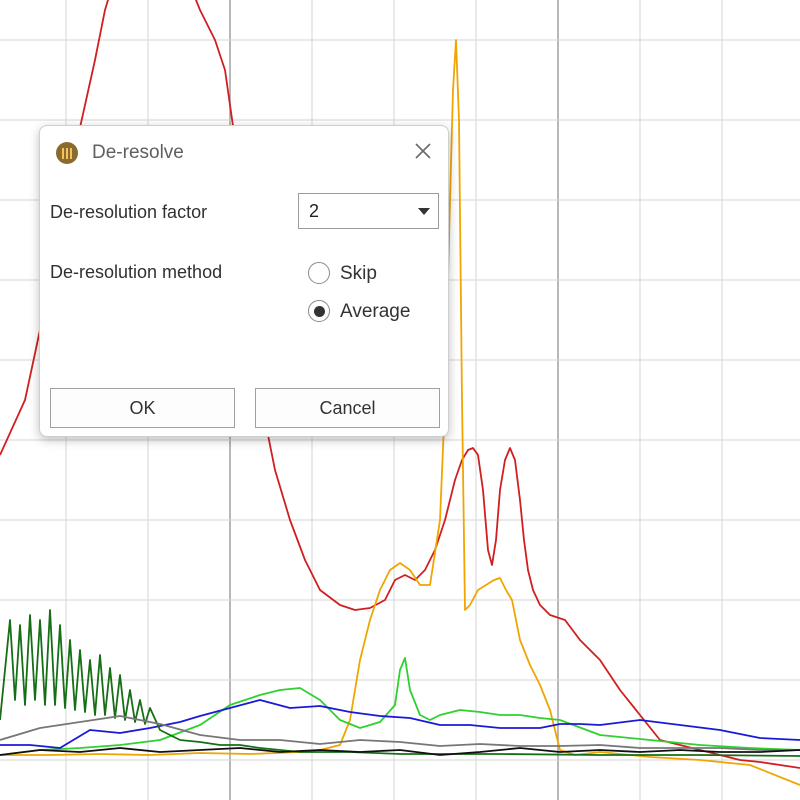  Describe the element at coordinates (67, 153) in the screenshot. I see `app-logo-icon` at that location.